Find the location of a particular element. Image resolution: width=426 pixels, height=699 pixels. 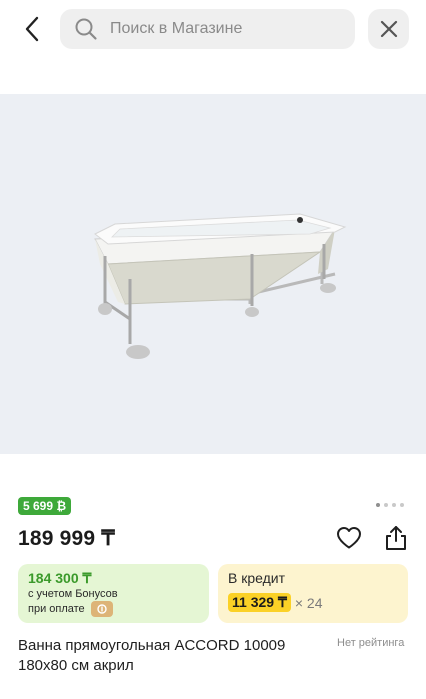

favorite-button is located at coordinates (349, 538).